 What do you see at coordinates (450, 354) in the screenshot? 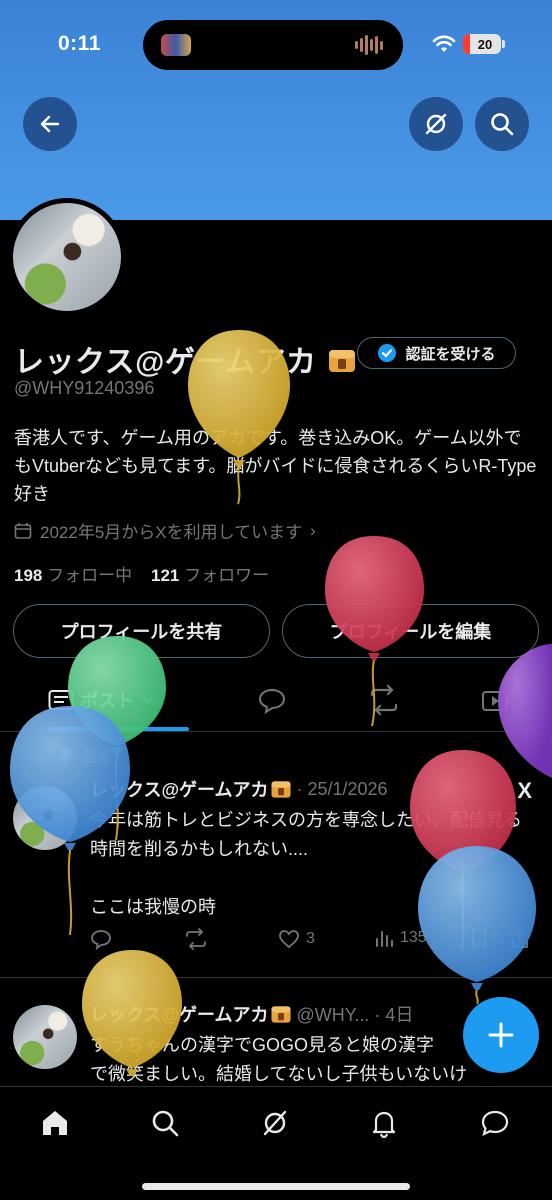
I see `verify-label: 認証を受ける` at bounding box center [450, 354].